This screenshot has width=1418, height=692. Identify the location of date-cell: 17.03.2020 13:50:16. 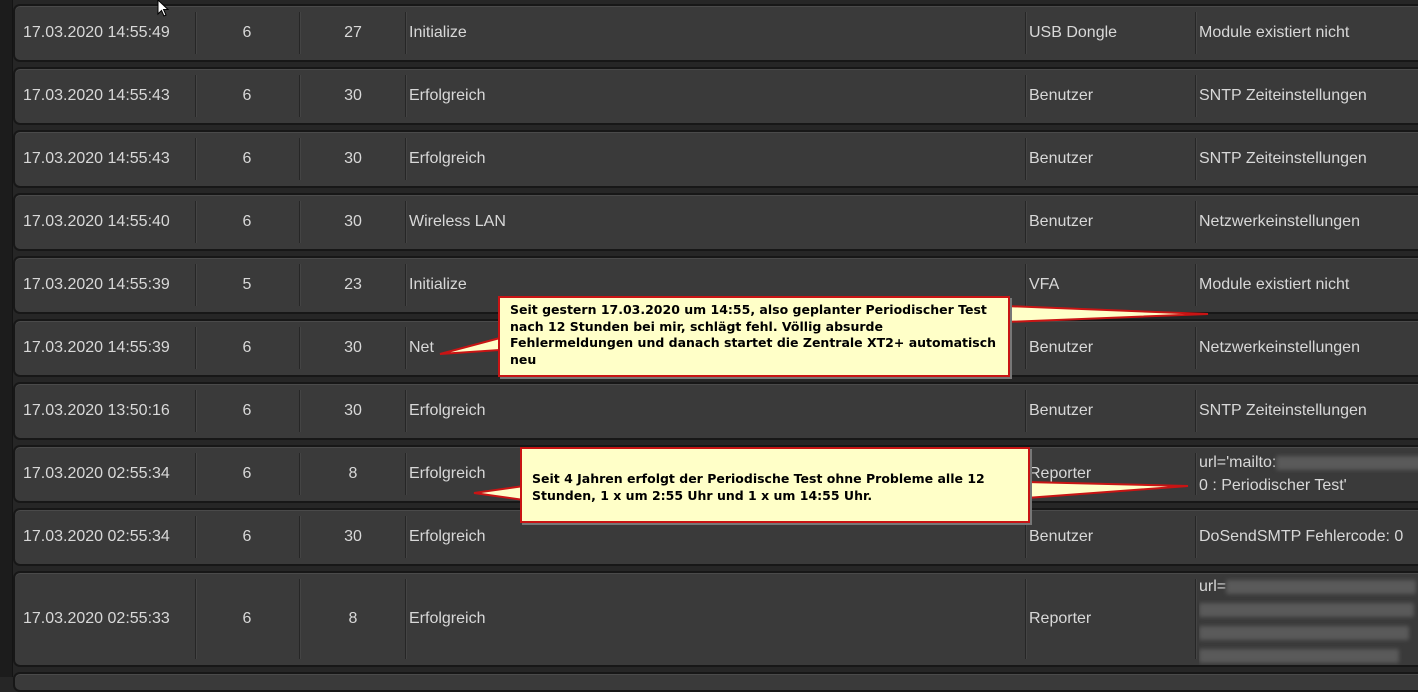
(96, 410).